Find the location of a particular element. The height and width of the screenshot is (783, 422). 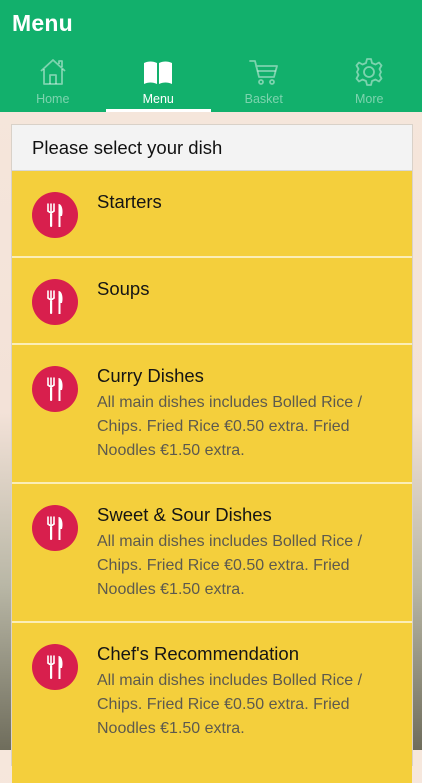

home-icon is located at coordinates (53, 72).